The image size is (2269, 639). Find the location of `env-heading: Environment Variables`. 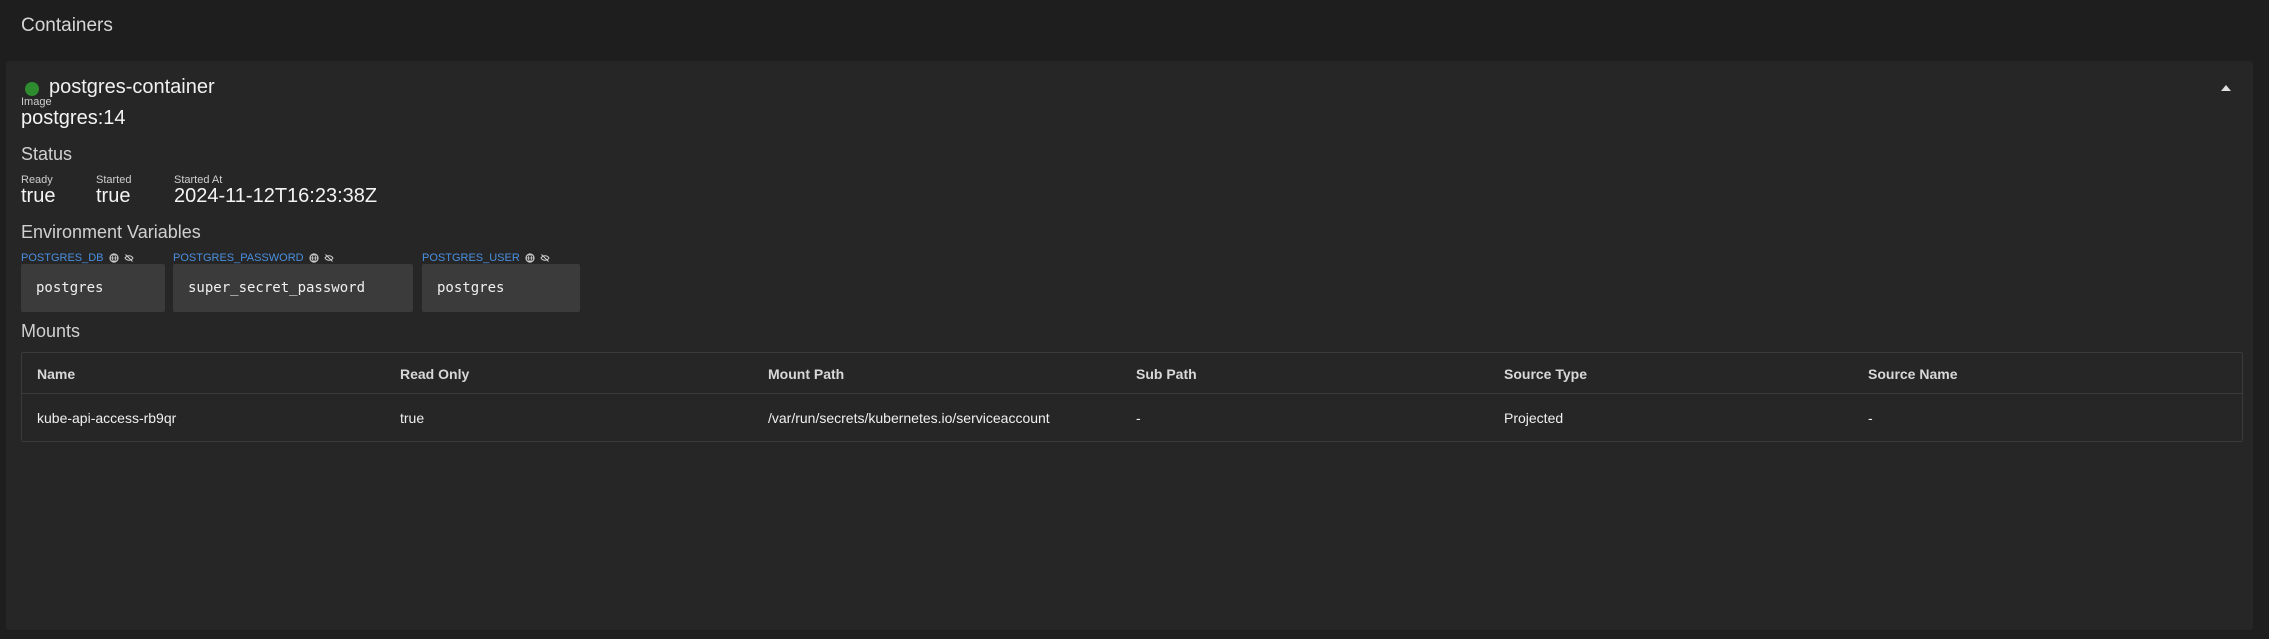

env-heading: Environment Variables is located at coordinates (111, 232).